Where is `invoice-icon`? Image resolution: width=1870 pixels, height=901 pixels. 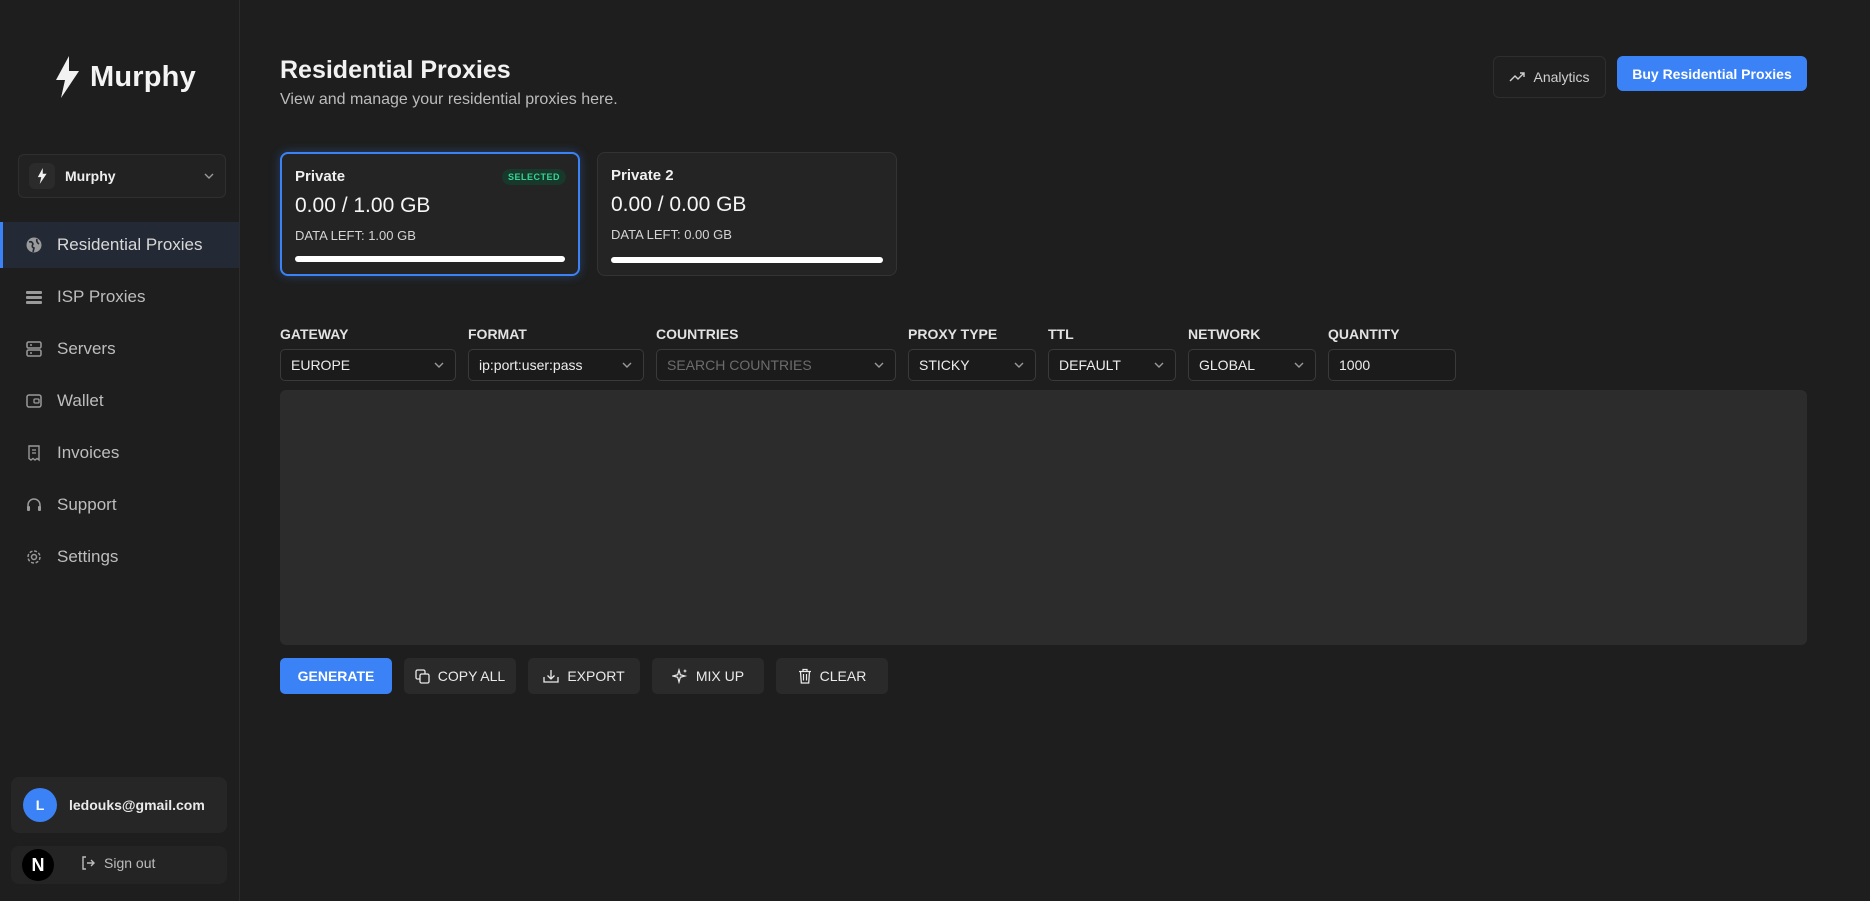 invoice-icon is located at coordinates (34, 453).